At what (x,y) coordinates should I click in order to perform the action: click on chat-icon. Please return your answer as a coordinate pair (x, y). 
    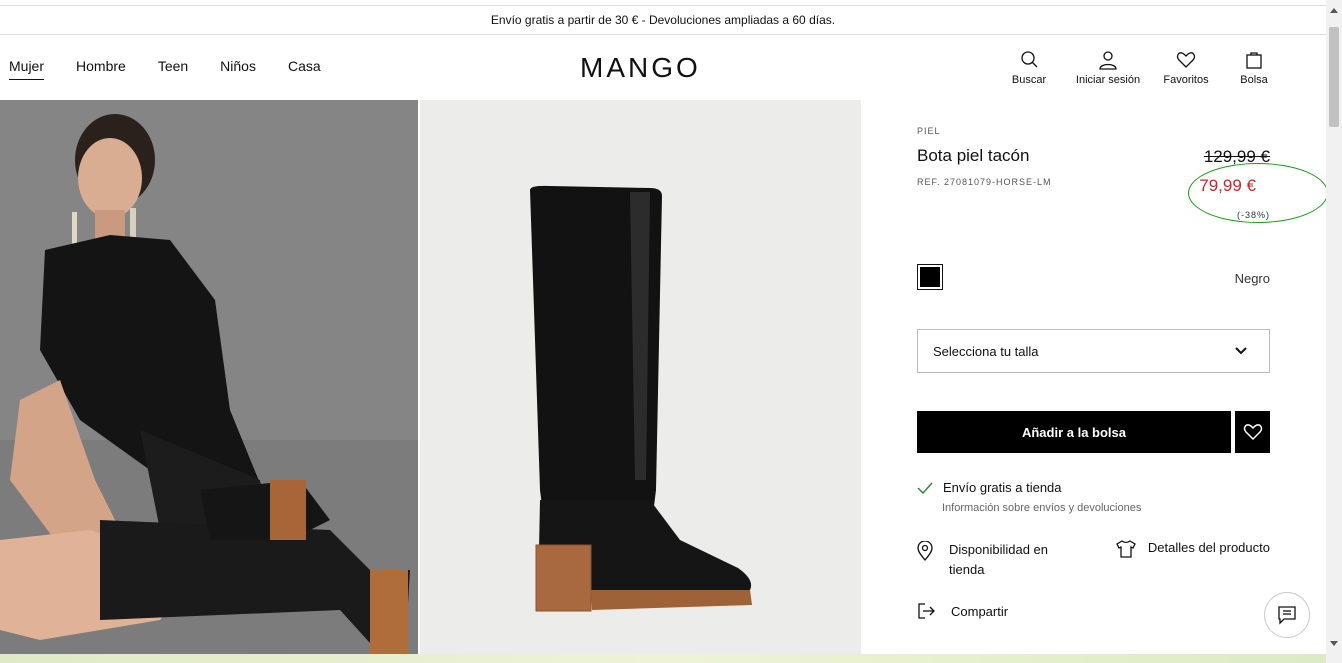
    Looking at the image, I should click on (1287, 615).